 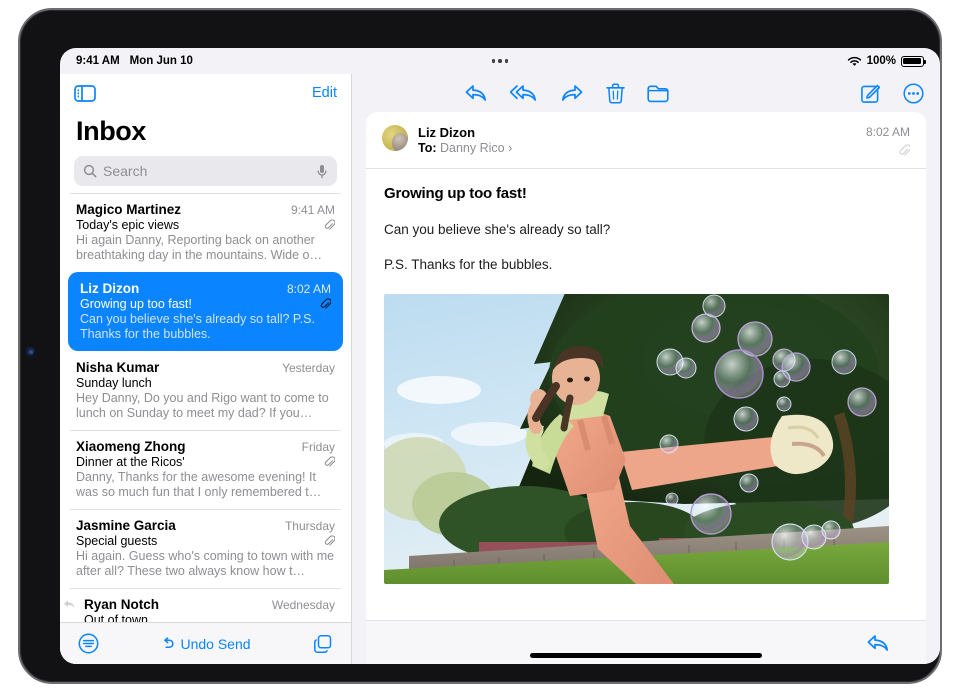 I want to click on reply-all-icon, so click(x=523, y=93).